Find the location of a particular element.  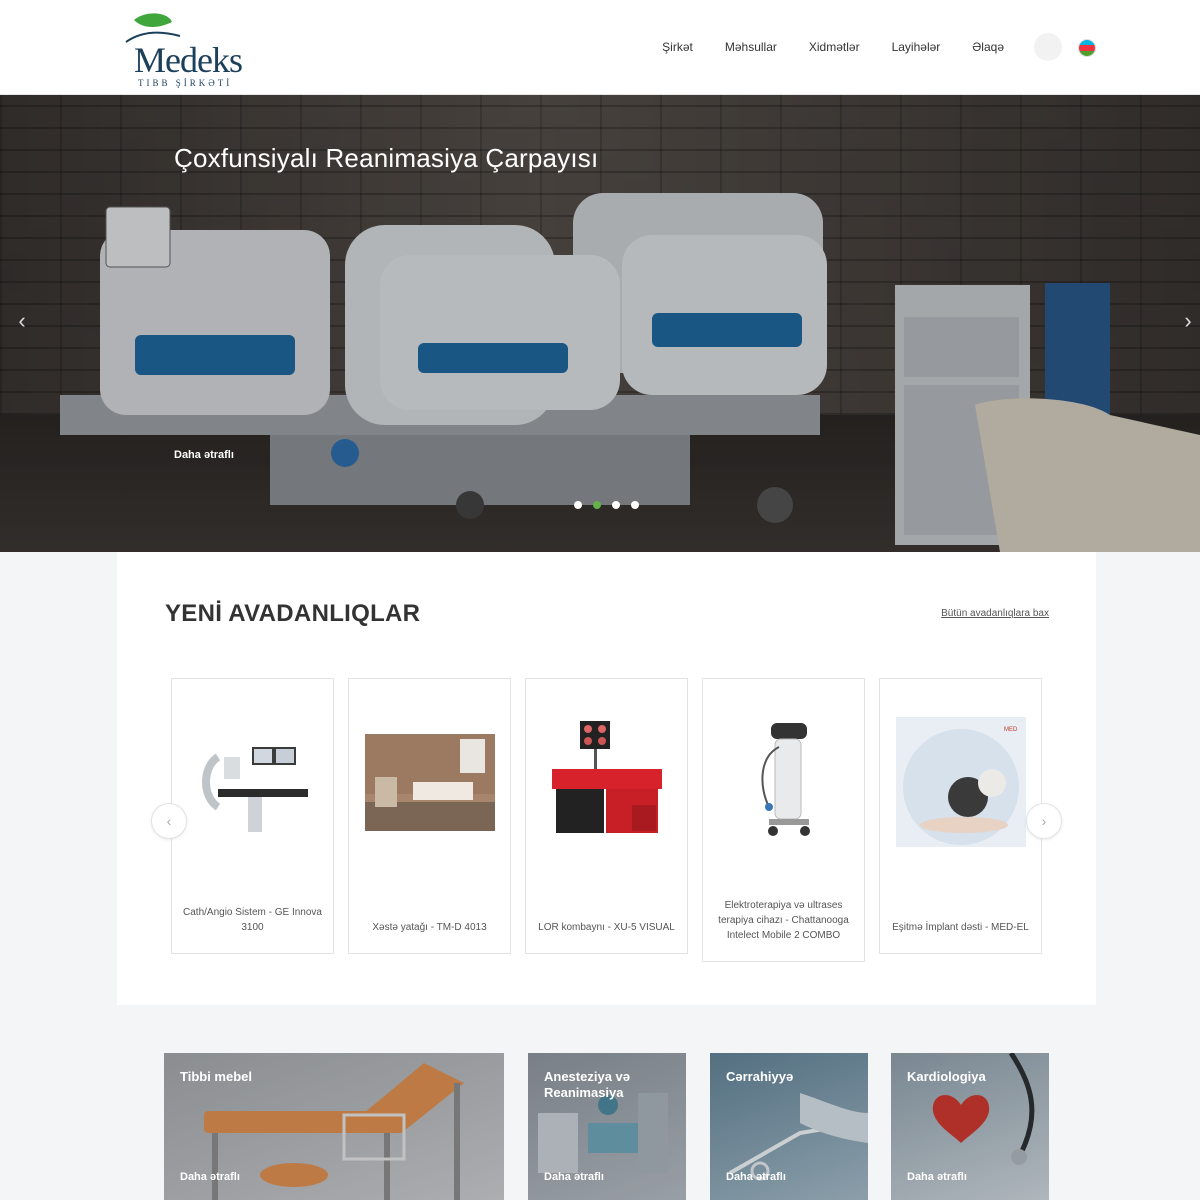

carousel-prev-icon: ‹ is located at coordinates (169, 821).